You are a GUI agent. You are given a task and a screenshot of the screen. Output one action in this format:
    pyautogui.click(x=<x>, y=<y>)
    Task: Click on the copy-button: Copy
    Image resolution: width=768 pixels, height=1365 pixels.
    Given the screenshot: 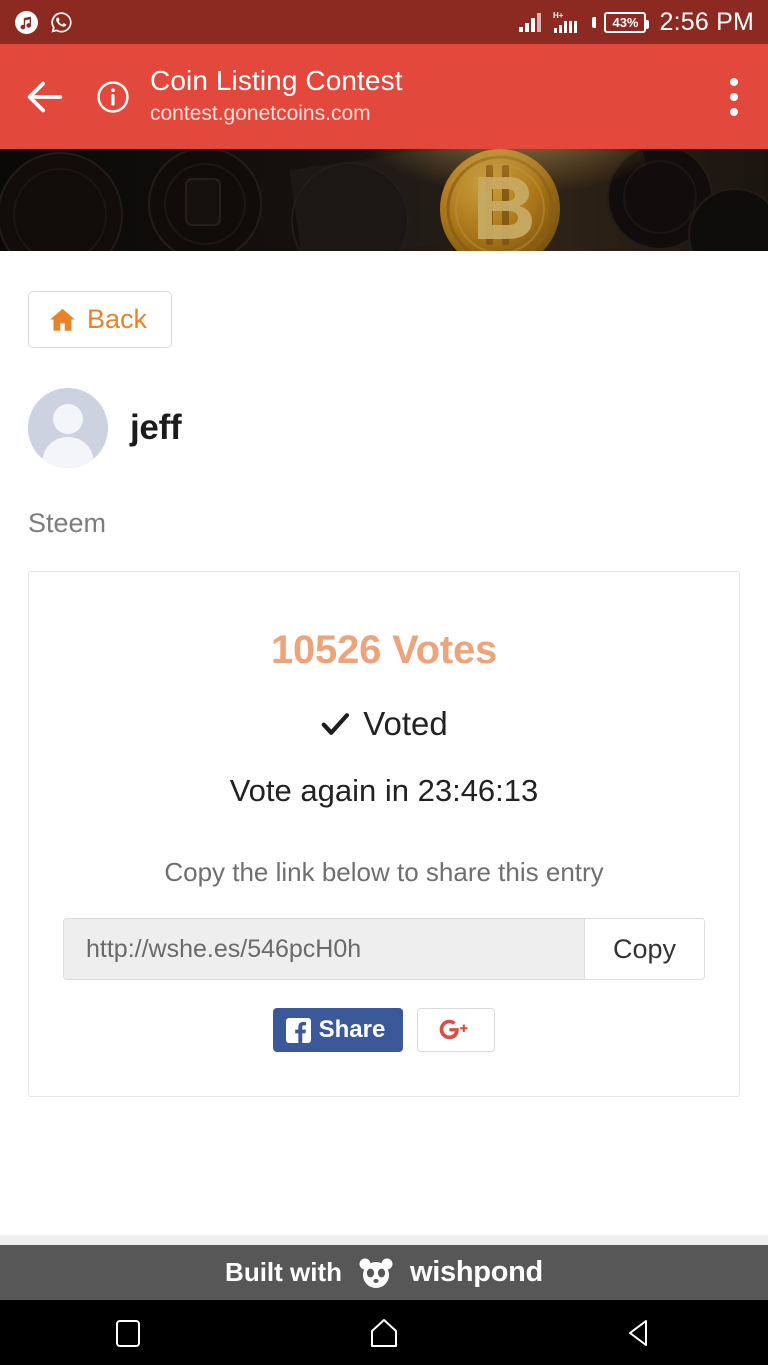 What is the action you would take?
    pyautogui.click(x=643, y=949)
    